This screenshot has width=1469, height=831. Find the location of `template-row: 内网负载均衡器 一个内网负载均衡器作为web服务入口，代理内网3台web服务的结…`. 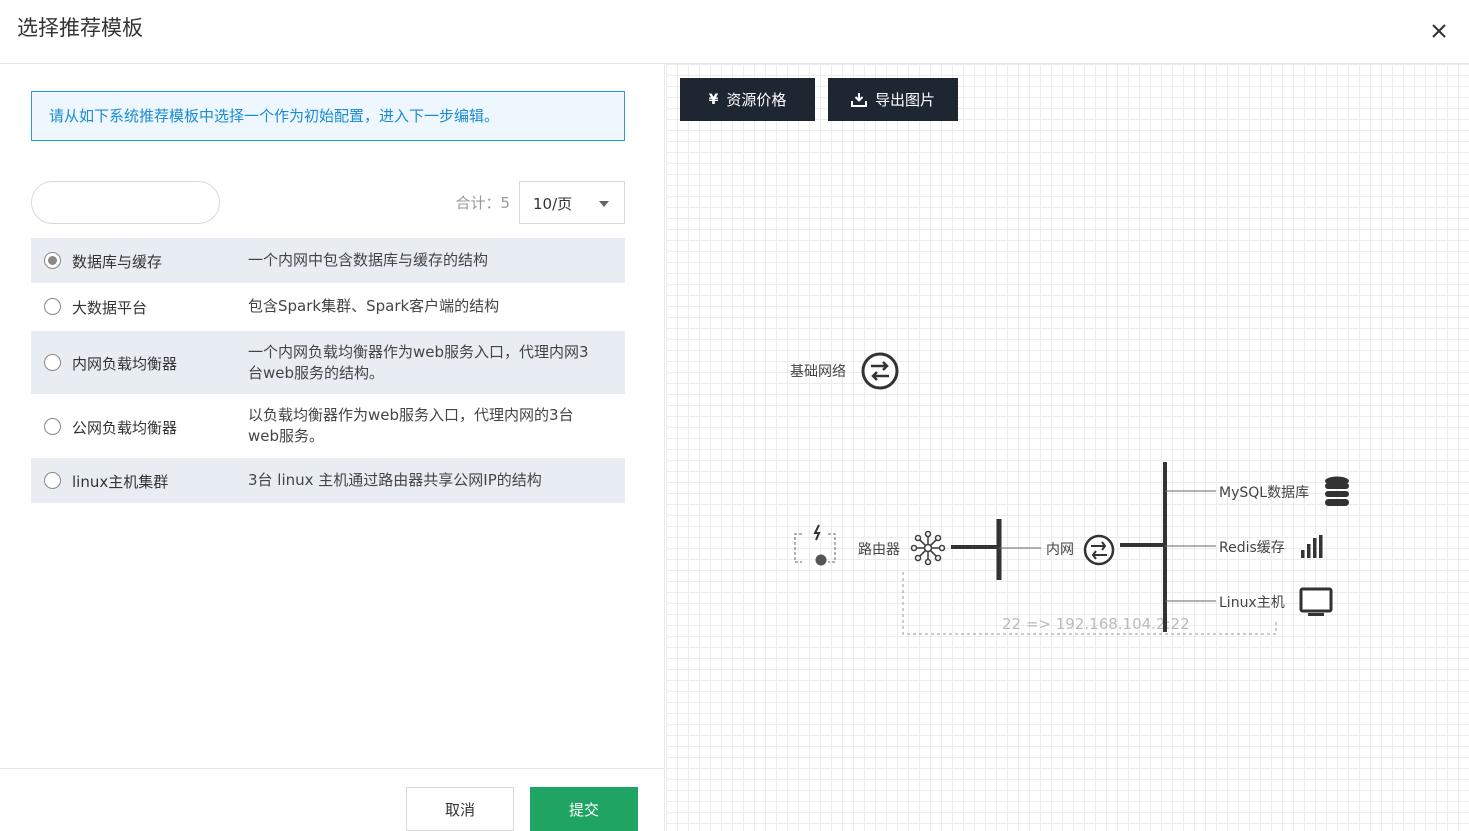

template-row: 内网负载均衡器 一个内网负载均衡器作为web服务入口，代理内网3台web服务的结… is located at coordinates (328, 363).